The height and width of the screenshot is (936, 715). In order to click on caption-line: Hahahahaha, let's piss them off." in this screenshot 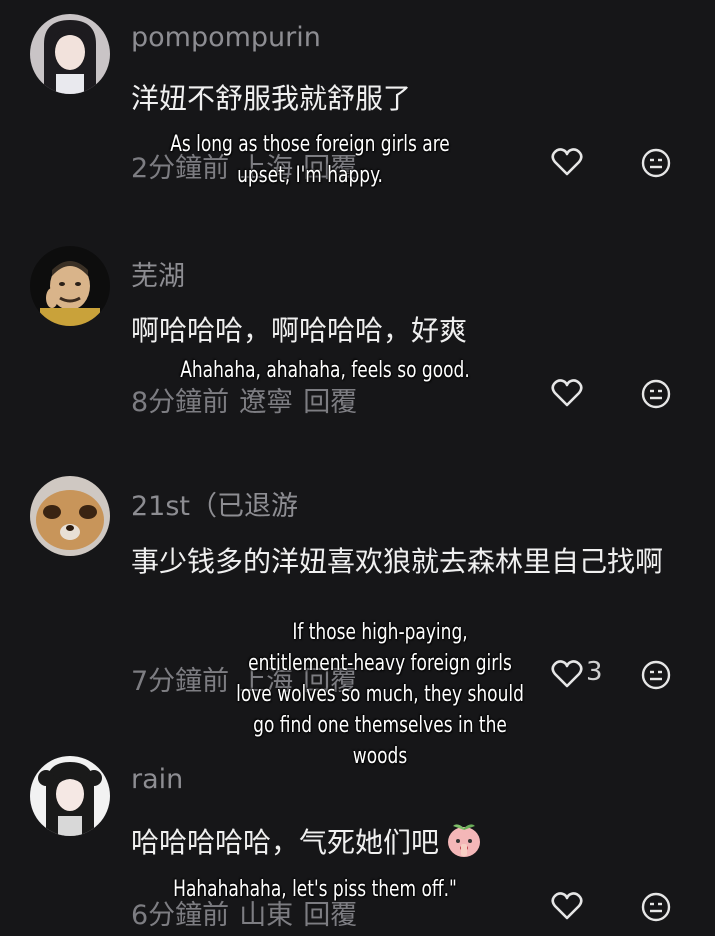, I will do `click(315, 889)`.